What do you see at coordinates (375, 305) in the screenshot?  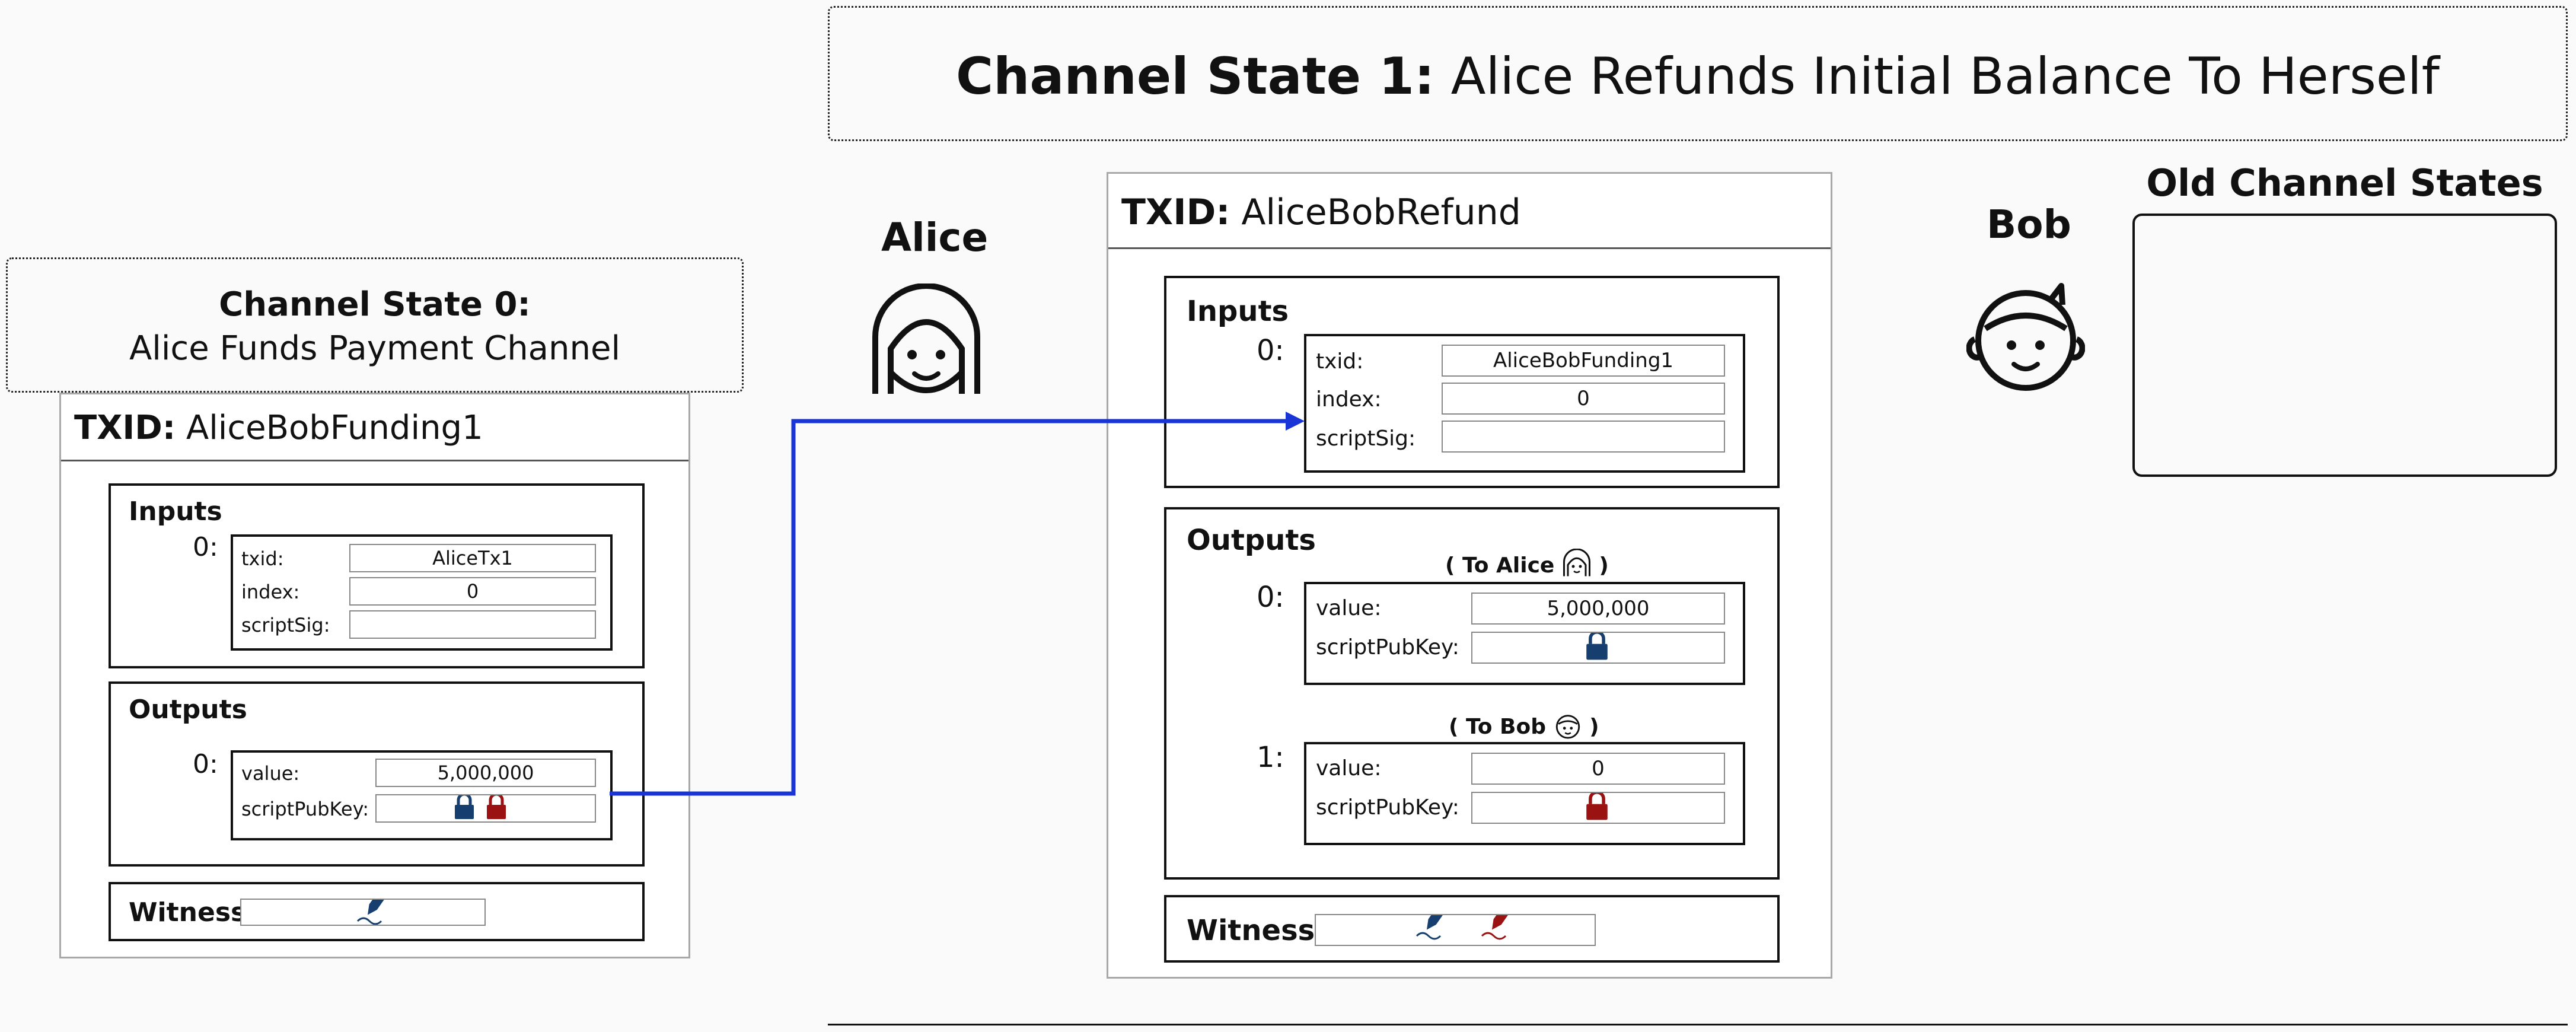 I see `channel-state-0-title: Channel State 0:` at bounding box center [375, 305].